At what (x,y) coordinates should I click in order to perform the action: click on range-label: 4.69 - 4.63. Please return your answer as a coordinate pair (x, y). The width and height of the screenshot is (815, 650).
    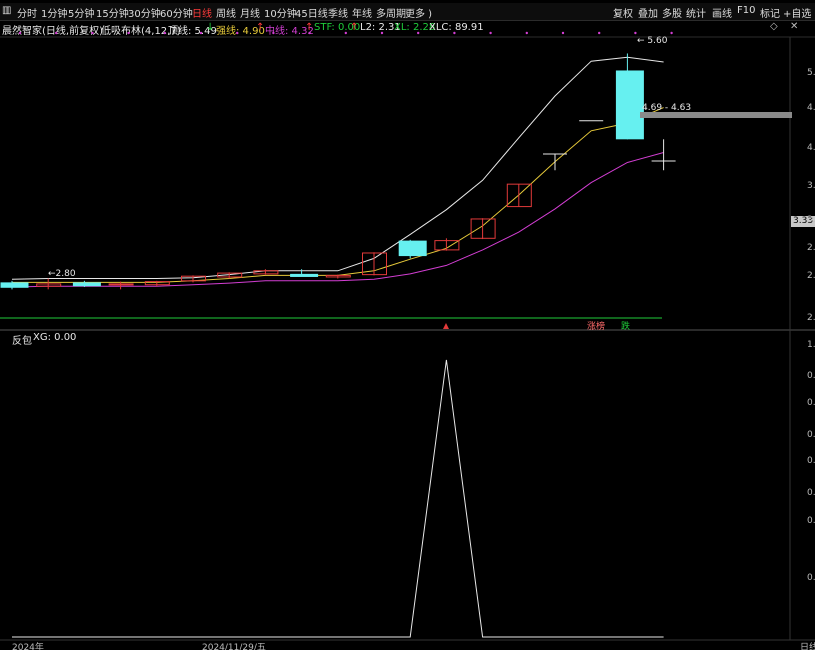
    Looking at the image, I should click on (666, 108).